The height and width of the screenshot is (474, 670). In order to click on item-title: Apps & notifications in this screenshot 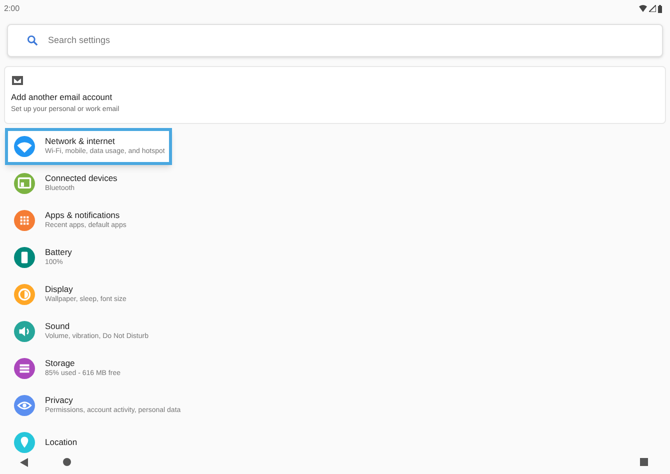, I will do `click(83, 215)`.